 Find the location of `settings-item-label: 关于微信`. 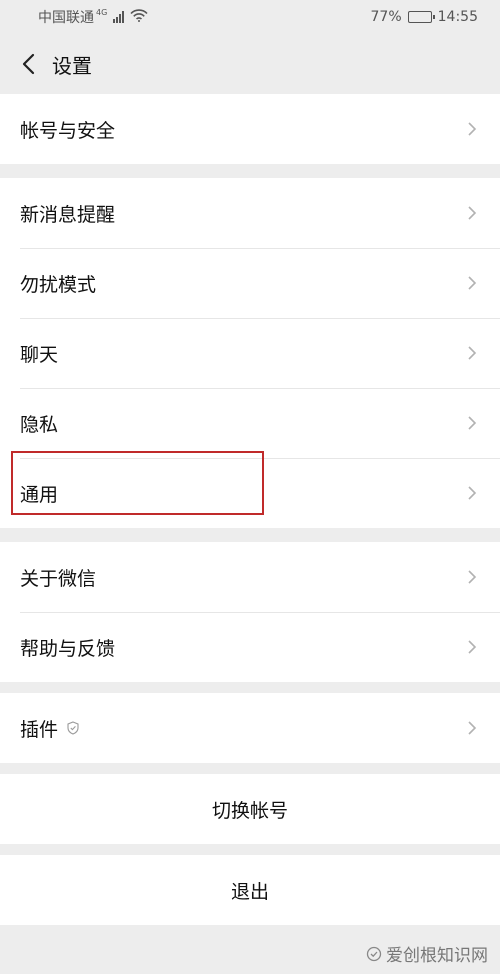

settings-item-label: 关于微信 is located at coordinates (58, 578).